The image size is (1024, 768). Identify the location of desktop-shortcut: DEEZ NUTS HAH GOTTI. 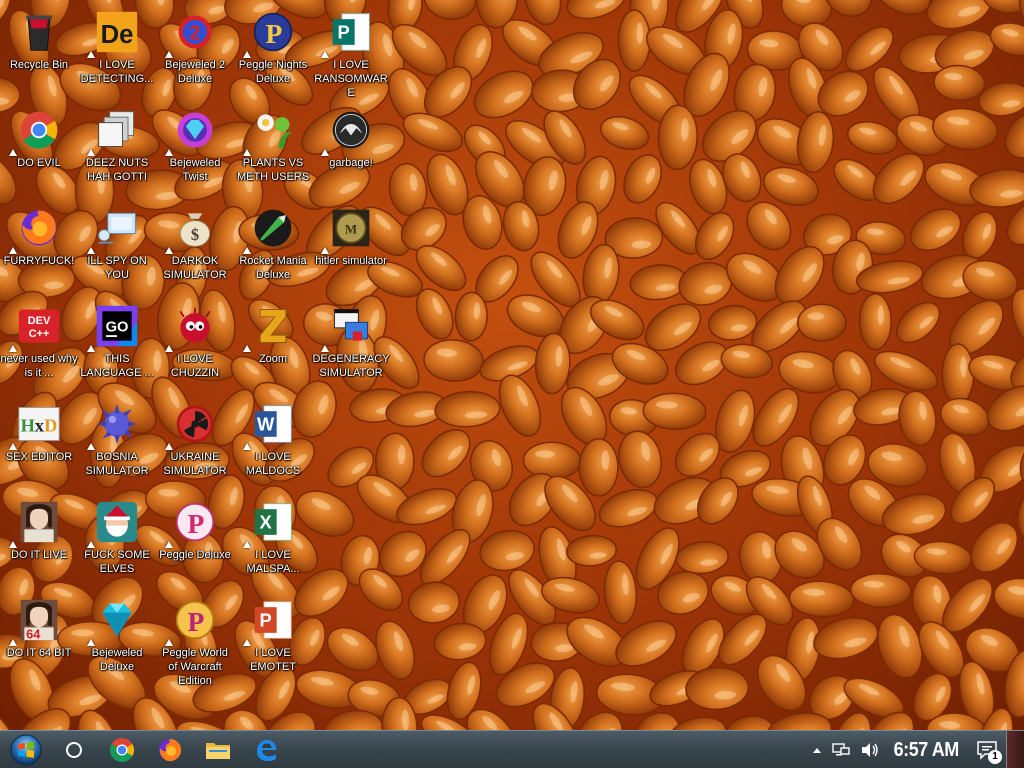
(117, 150).